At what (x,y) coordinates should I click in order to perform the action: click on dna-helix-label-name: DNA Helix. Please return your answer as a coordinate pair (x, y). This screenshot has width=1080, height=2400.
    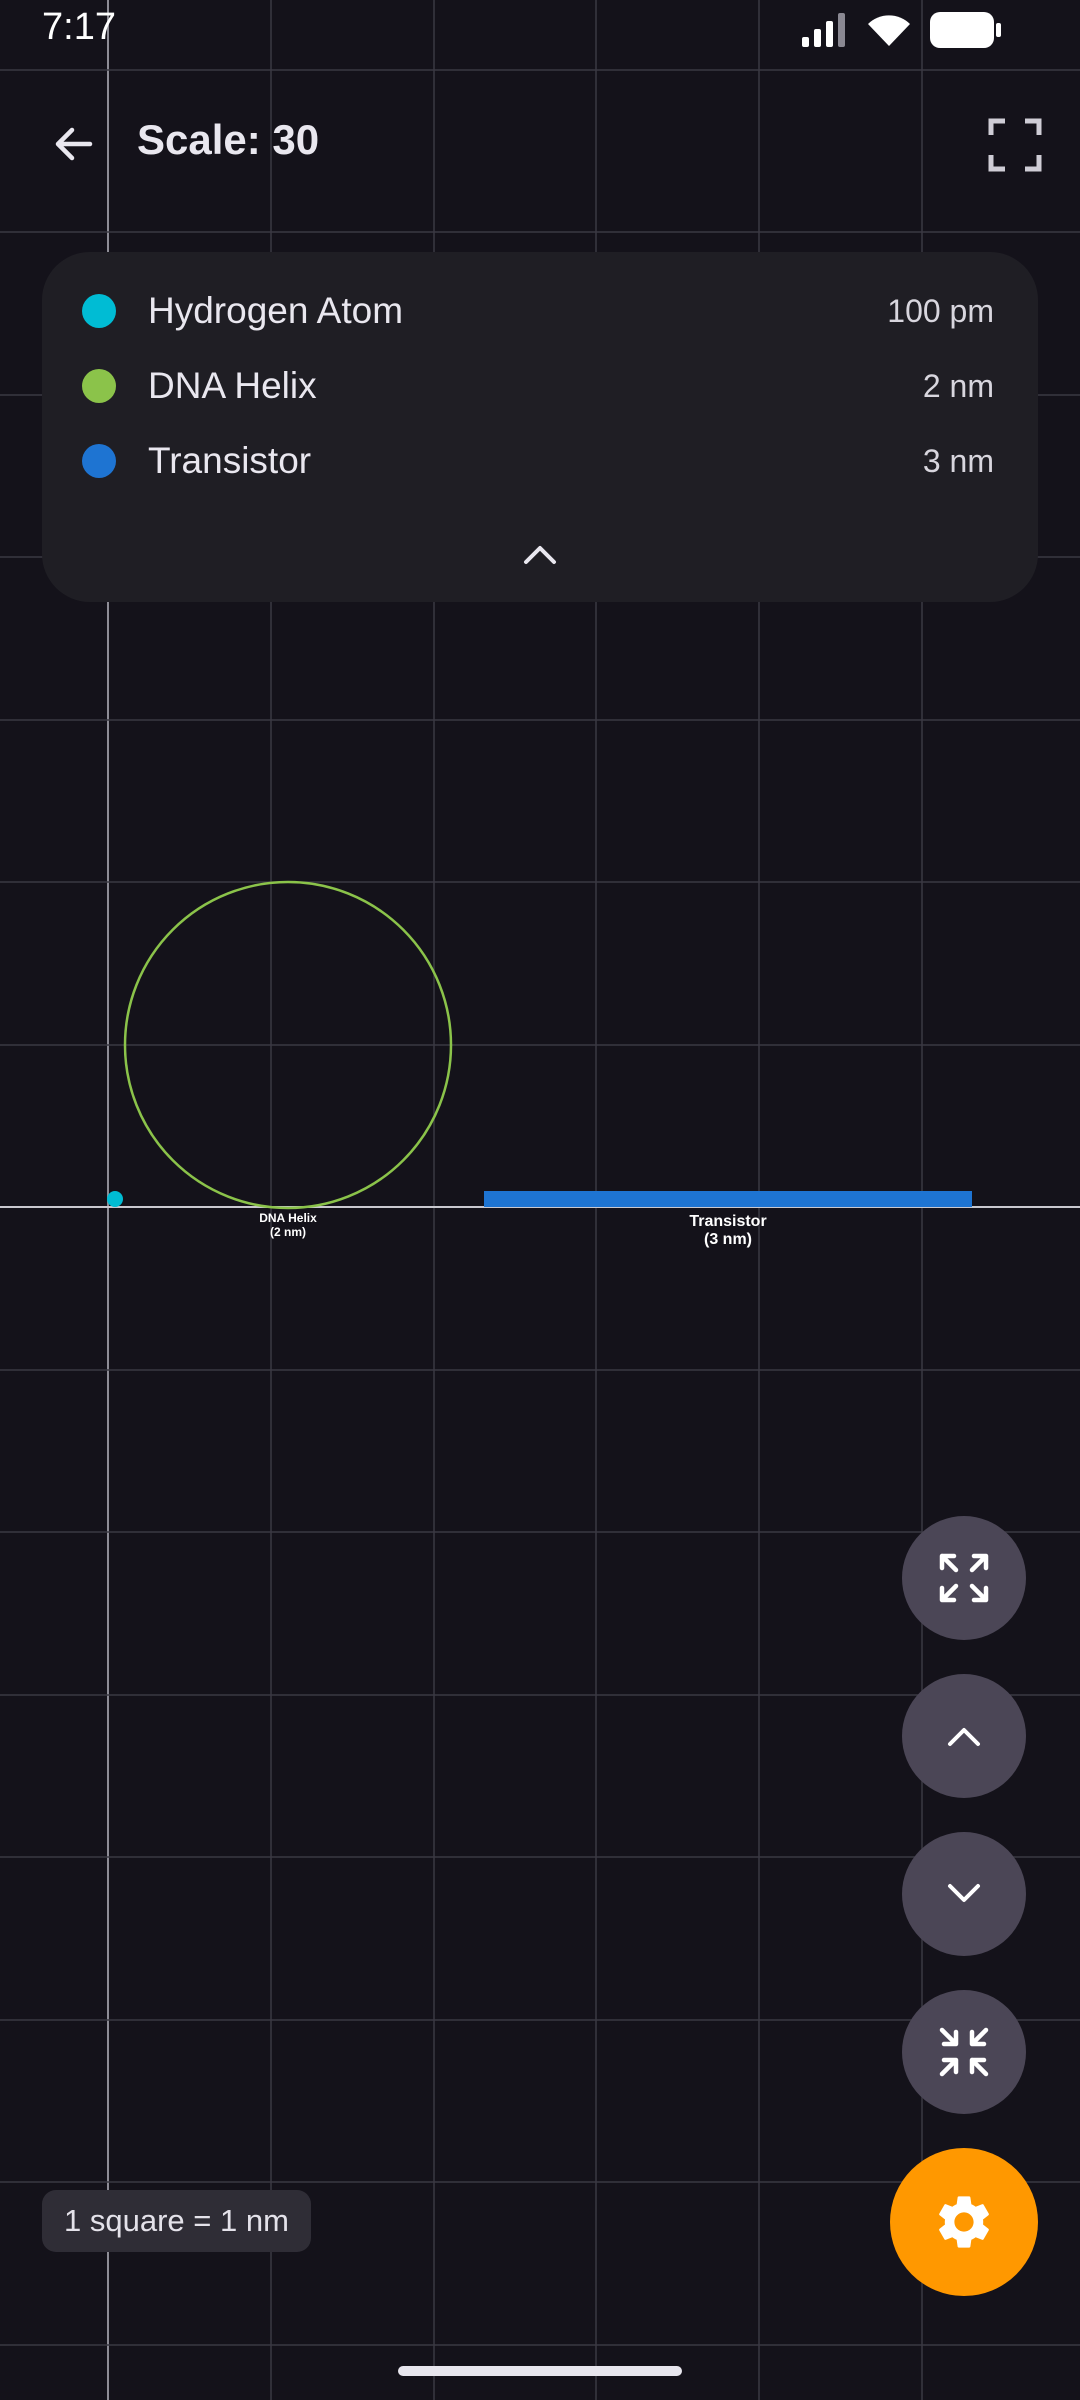
    Looking at the image, I should click on (288, 1218).